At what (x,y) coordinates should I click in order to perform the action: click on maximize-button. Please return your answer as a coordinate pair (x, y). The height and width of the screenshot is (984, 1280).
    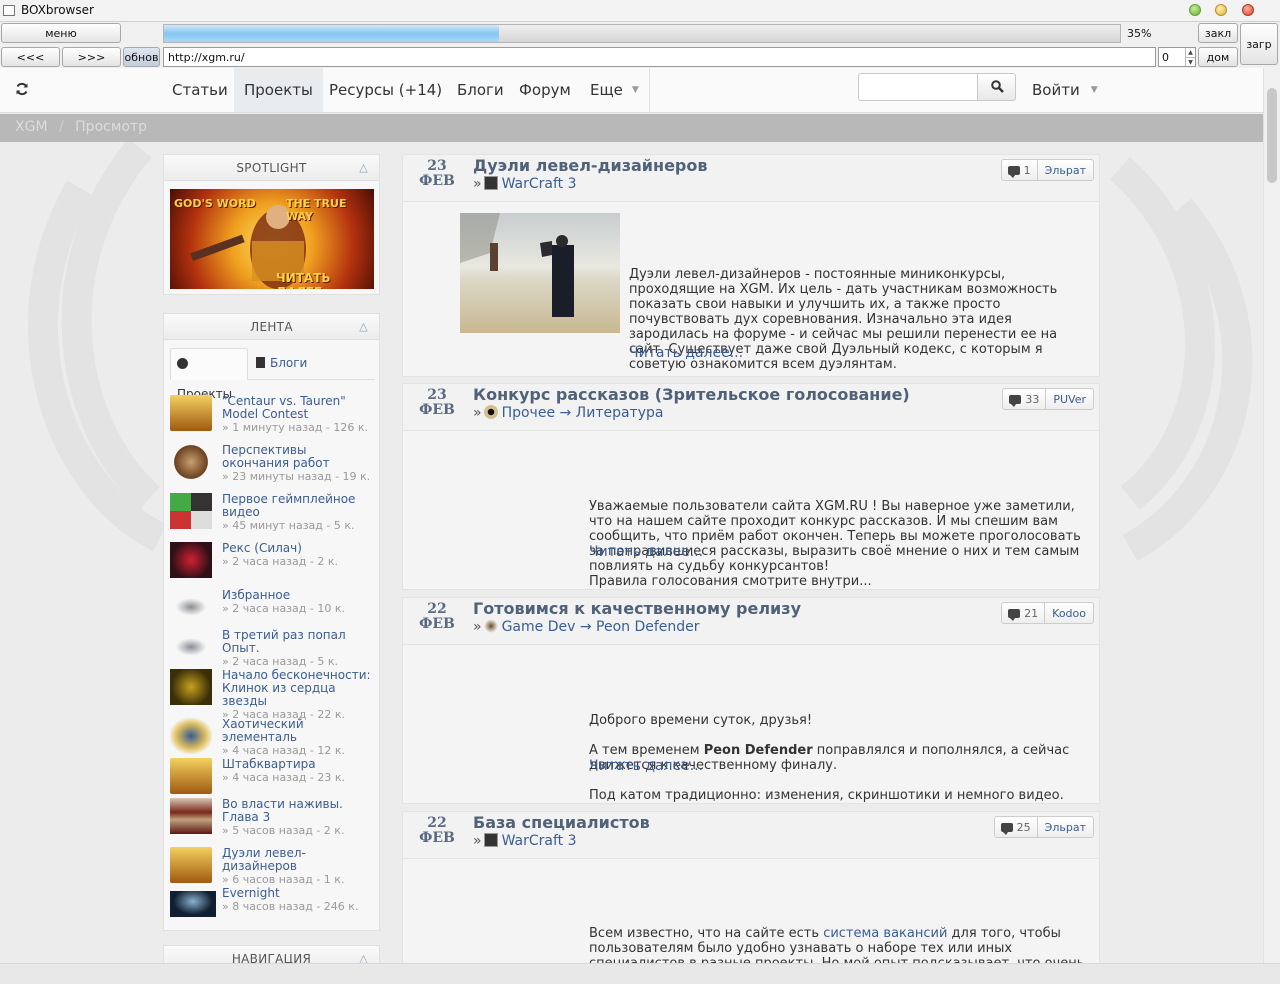
    Looking at the image, I should click on (1195, 10).